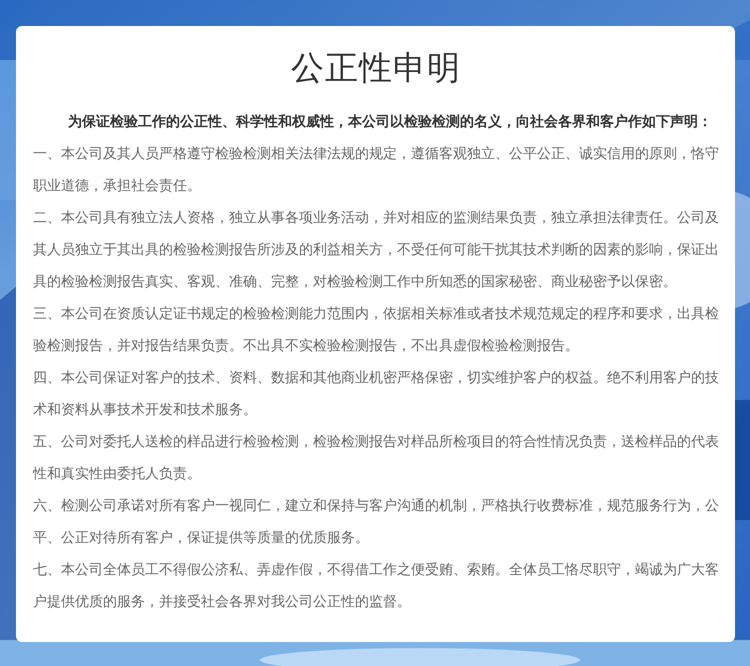  What do you see at coordinates (376, 68) in the screenshot?
I see `page-title: 公正性申明` at bounding box center [376, 68].